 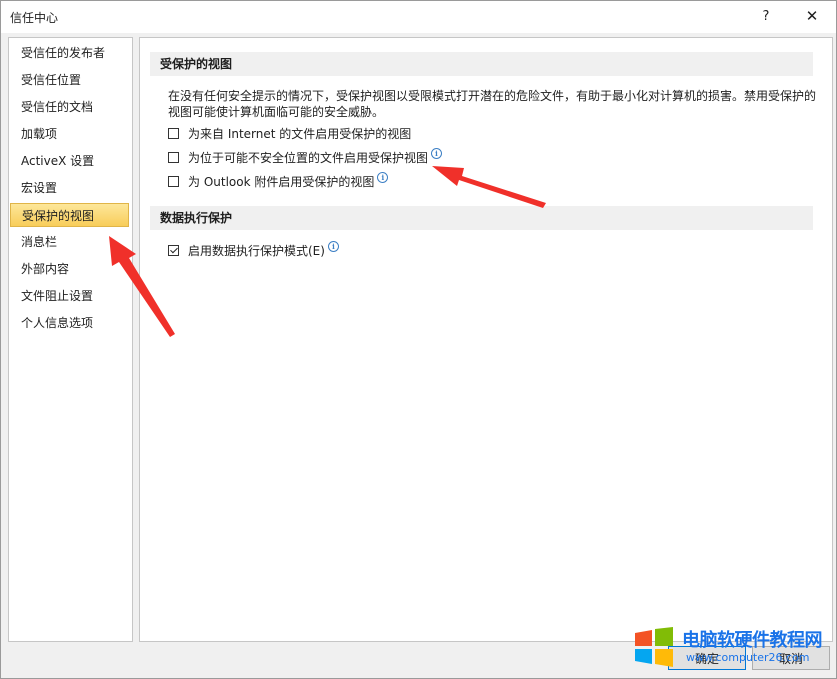 I want to click on help-button: ?, so click(x=766, y=16).